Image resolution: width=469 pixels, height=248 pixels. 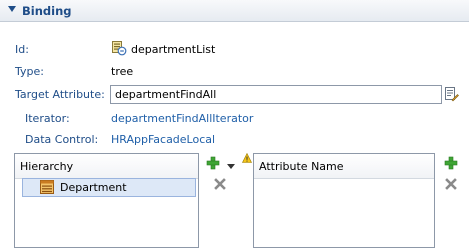 I want to click on add-rule-icon, so click(x=213, y=163).